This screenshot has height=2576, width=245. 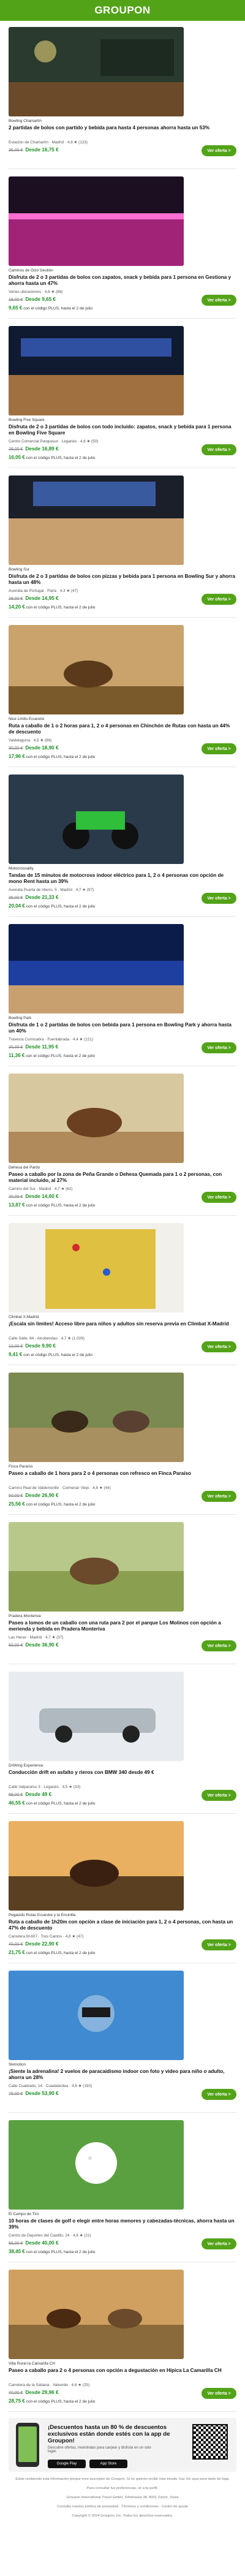 I want to click on deal-price: Desde 36,90 €, so click(x=42, y=1645).